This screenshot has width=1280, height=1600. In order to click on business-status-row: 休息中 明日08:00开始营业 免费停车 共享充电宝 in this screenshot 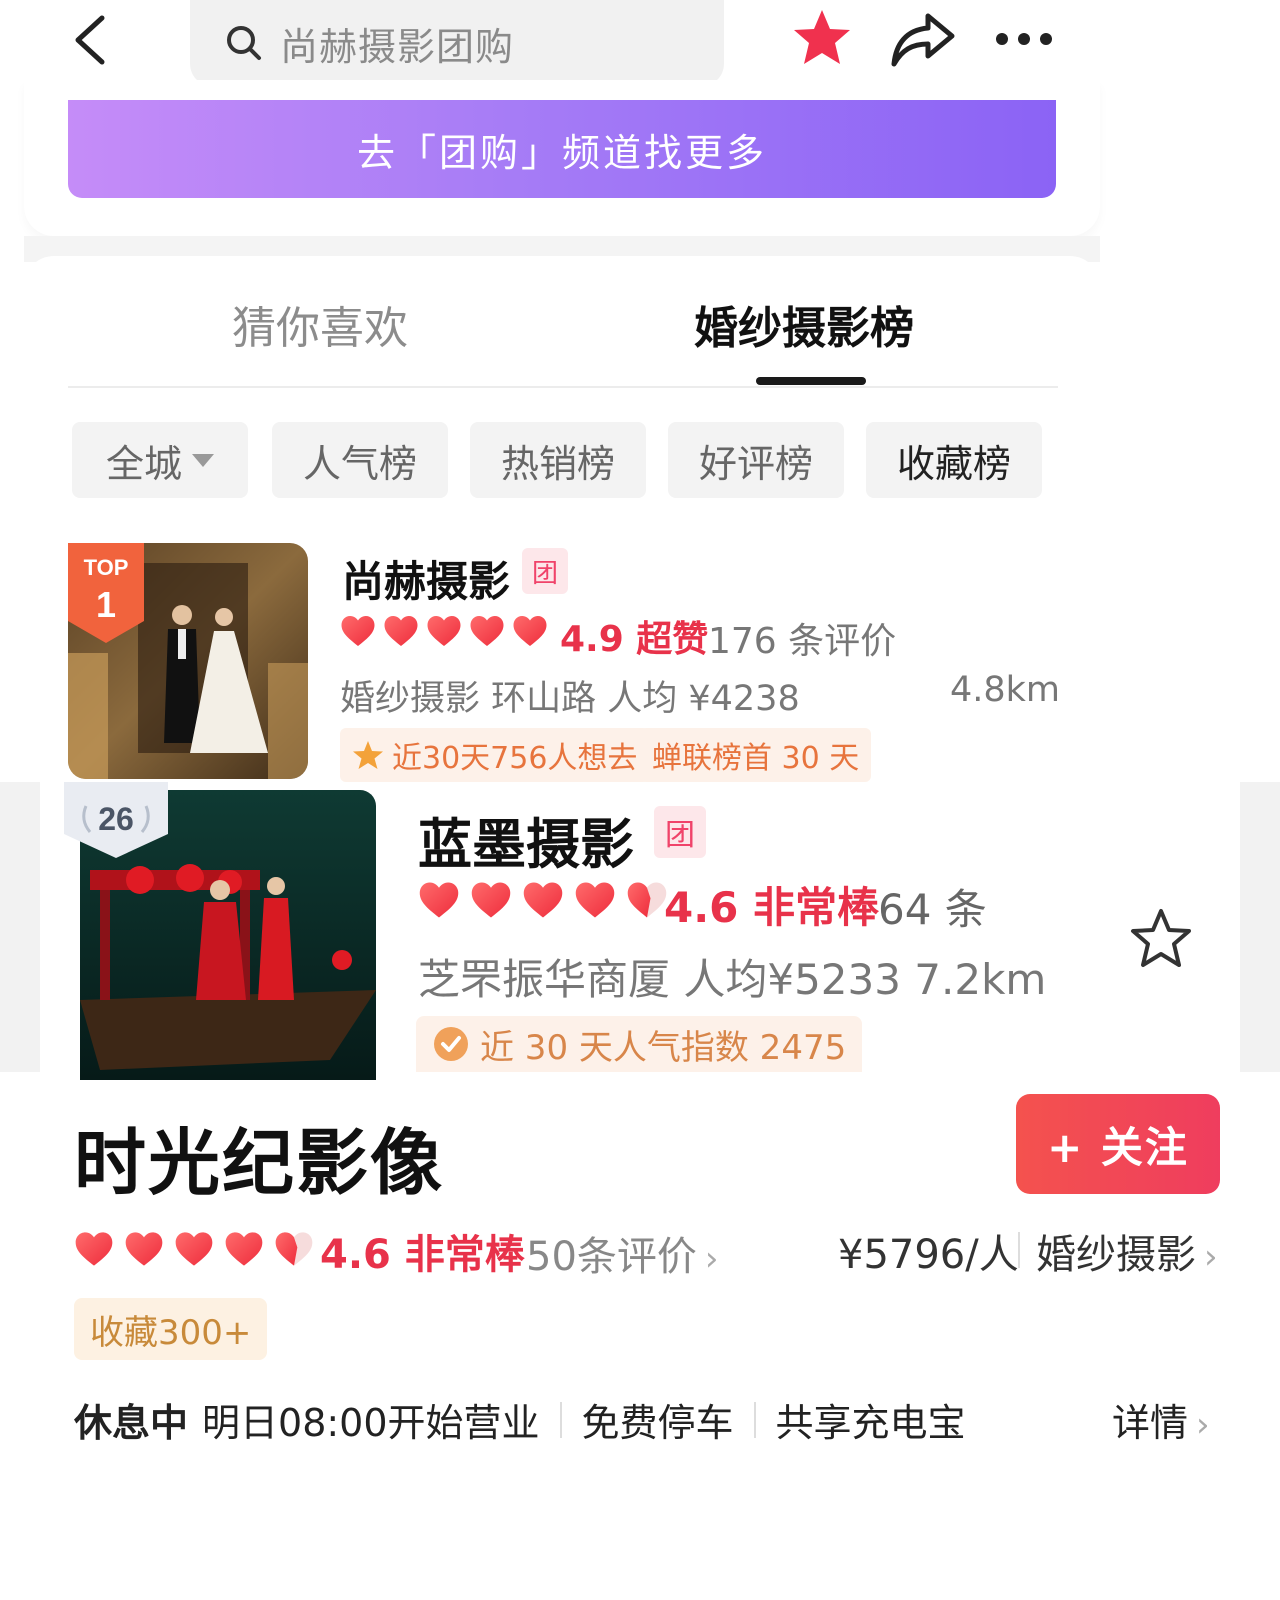, I will do `click(520, 1419)`.